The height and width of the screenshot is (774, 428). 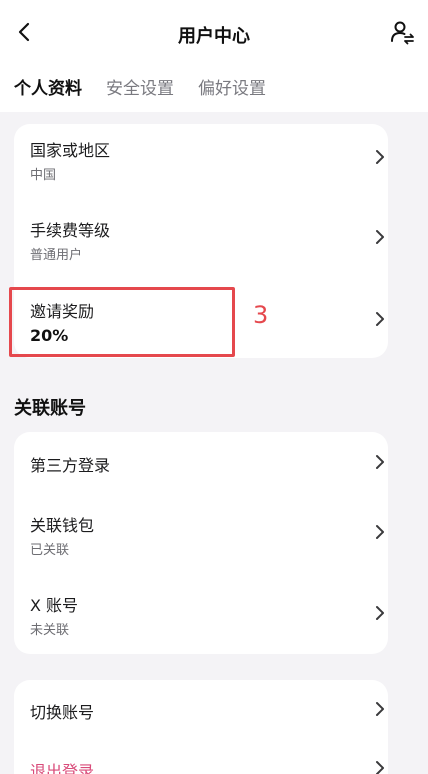 I want to click on row-switch-account: 切换账号, so click(x=201, y=710).